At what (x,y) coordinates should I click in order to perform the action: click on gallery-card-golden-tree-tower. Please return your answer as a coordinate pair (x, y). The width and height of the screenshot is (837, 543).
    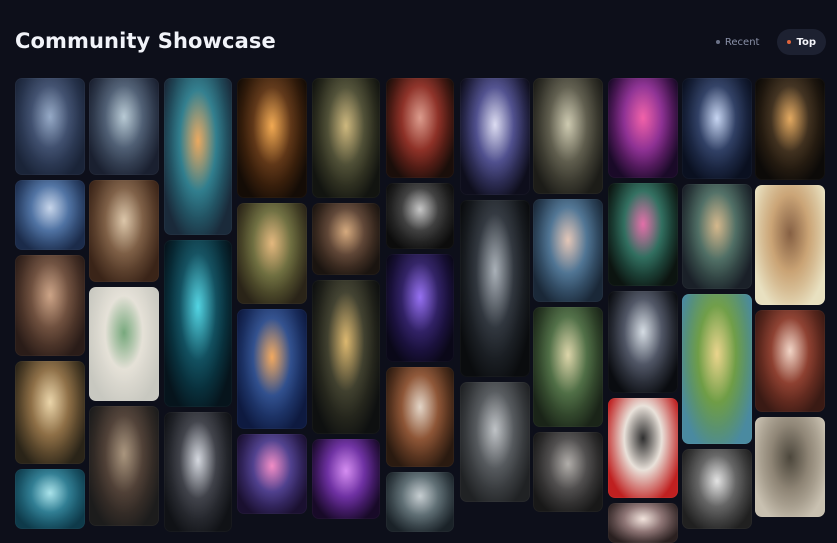
    Looking at the image, I should click on (346, 357).